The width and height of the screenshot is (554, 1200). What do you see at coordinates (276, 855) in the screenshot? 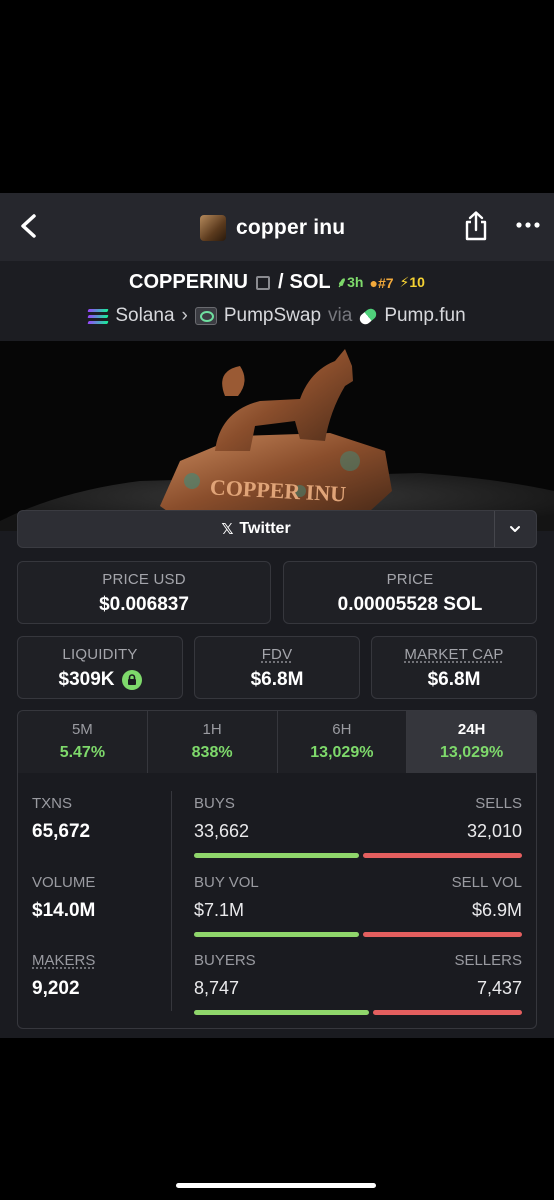
I see `buys-bar` at bounding box center [276, 855].